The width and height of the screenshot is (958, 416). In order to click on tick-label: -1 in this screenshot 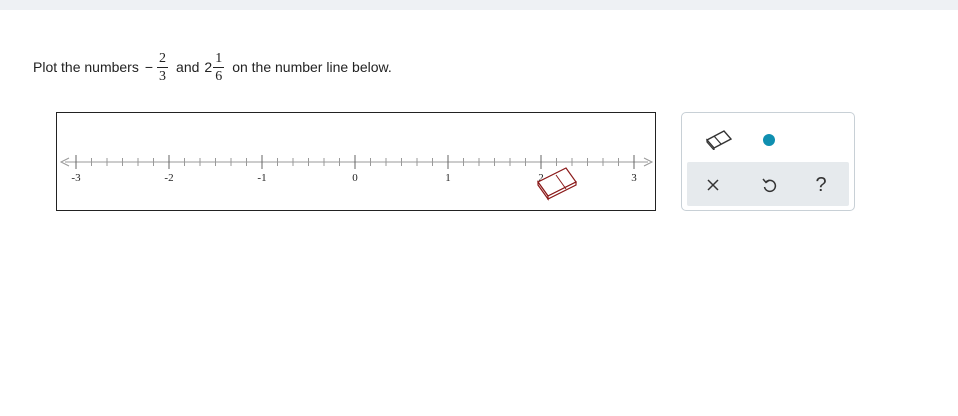, I will do `click(261, 178)`.